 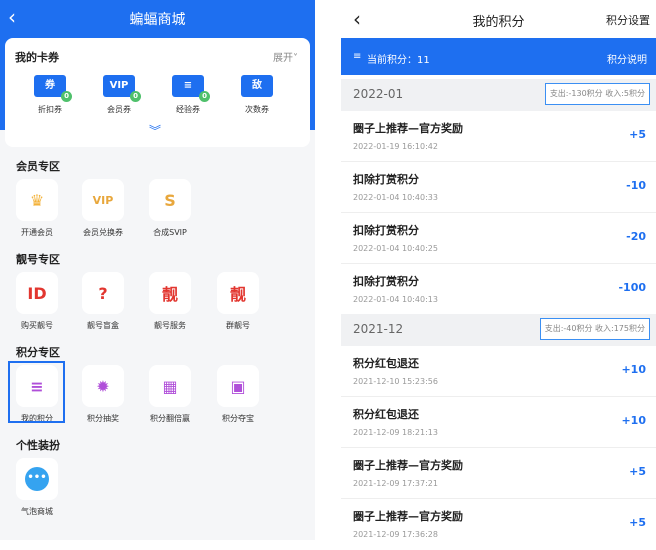 What do you see at coordinates (295, 58) in the screenshot?
I see `chevron-down-icon: ˅` at bounding box center [295, 58].